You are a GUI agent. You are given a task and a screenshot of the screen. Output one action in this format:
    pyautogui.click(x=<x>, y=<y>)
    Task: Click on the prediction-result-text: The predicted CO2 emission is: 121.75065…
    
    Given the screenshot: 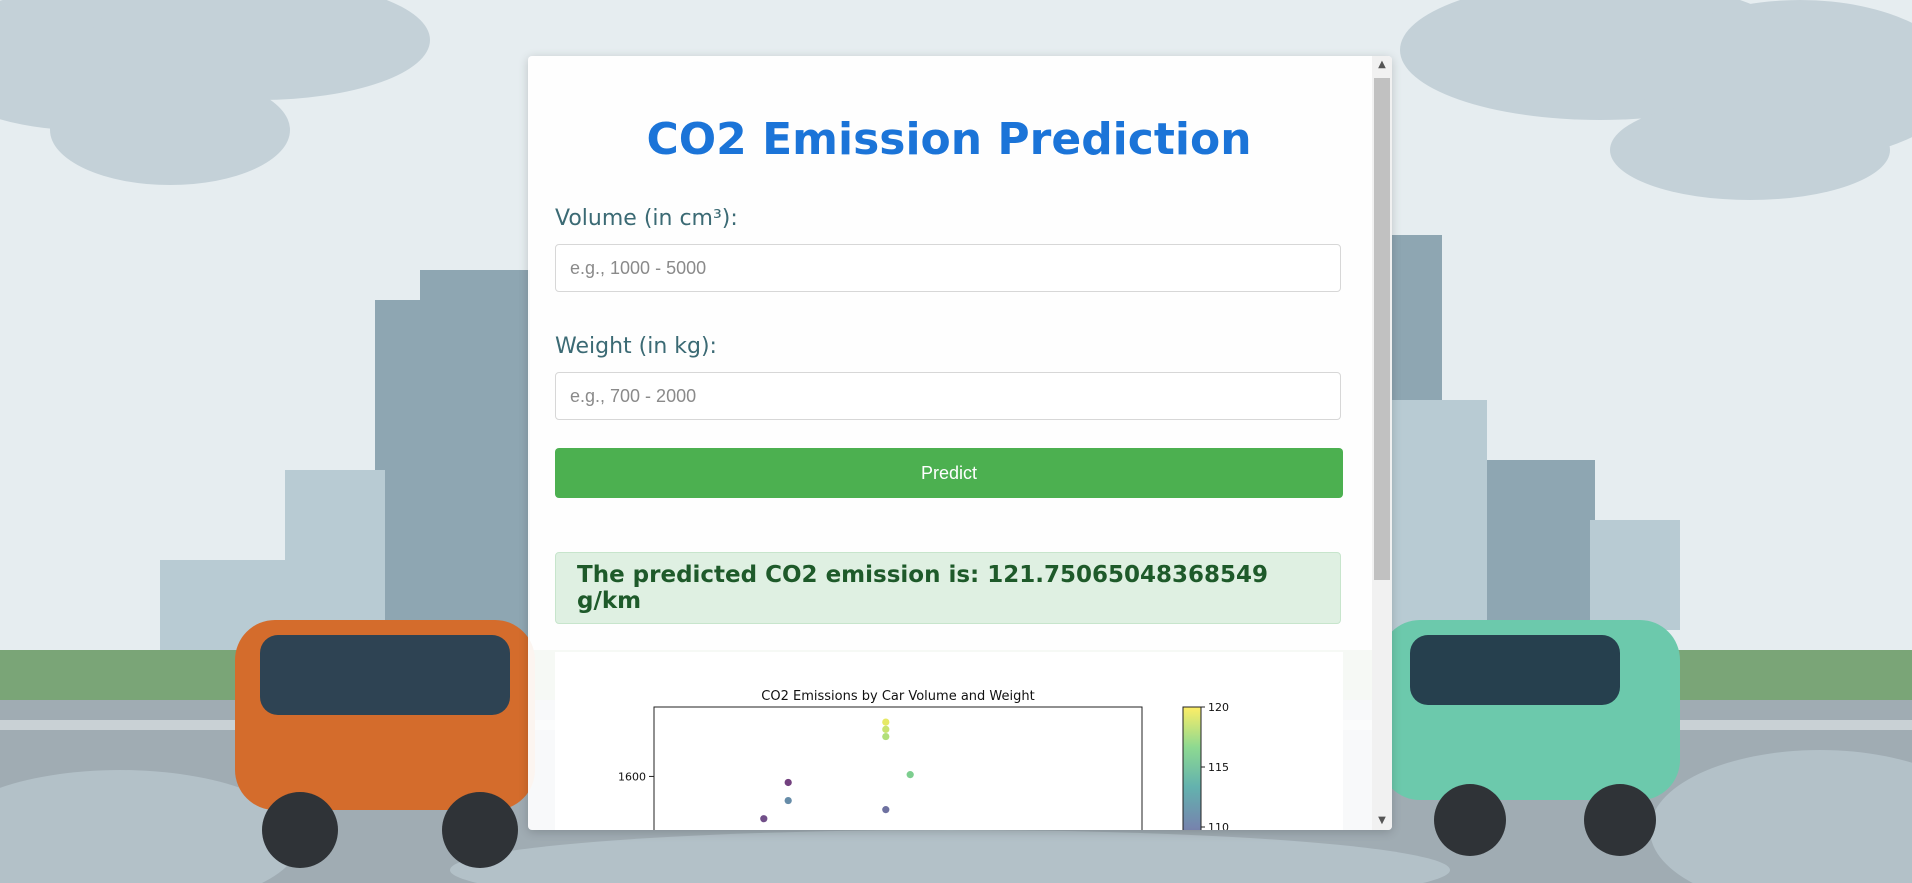 What is the action you would take?
    pyautogui.click(x=923, y=588)
    